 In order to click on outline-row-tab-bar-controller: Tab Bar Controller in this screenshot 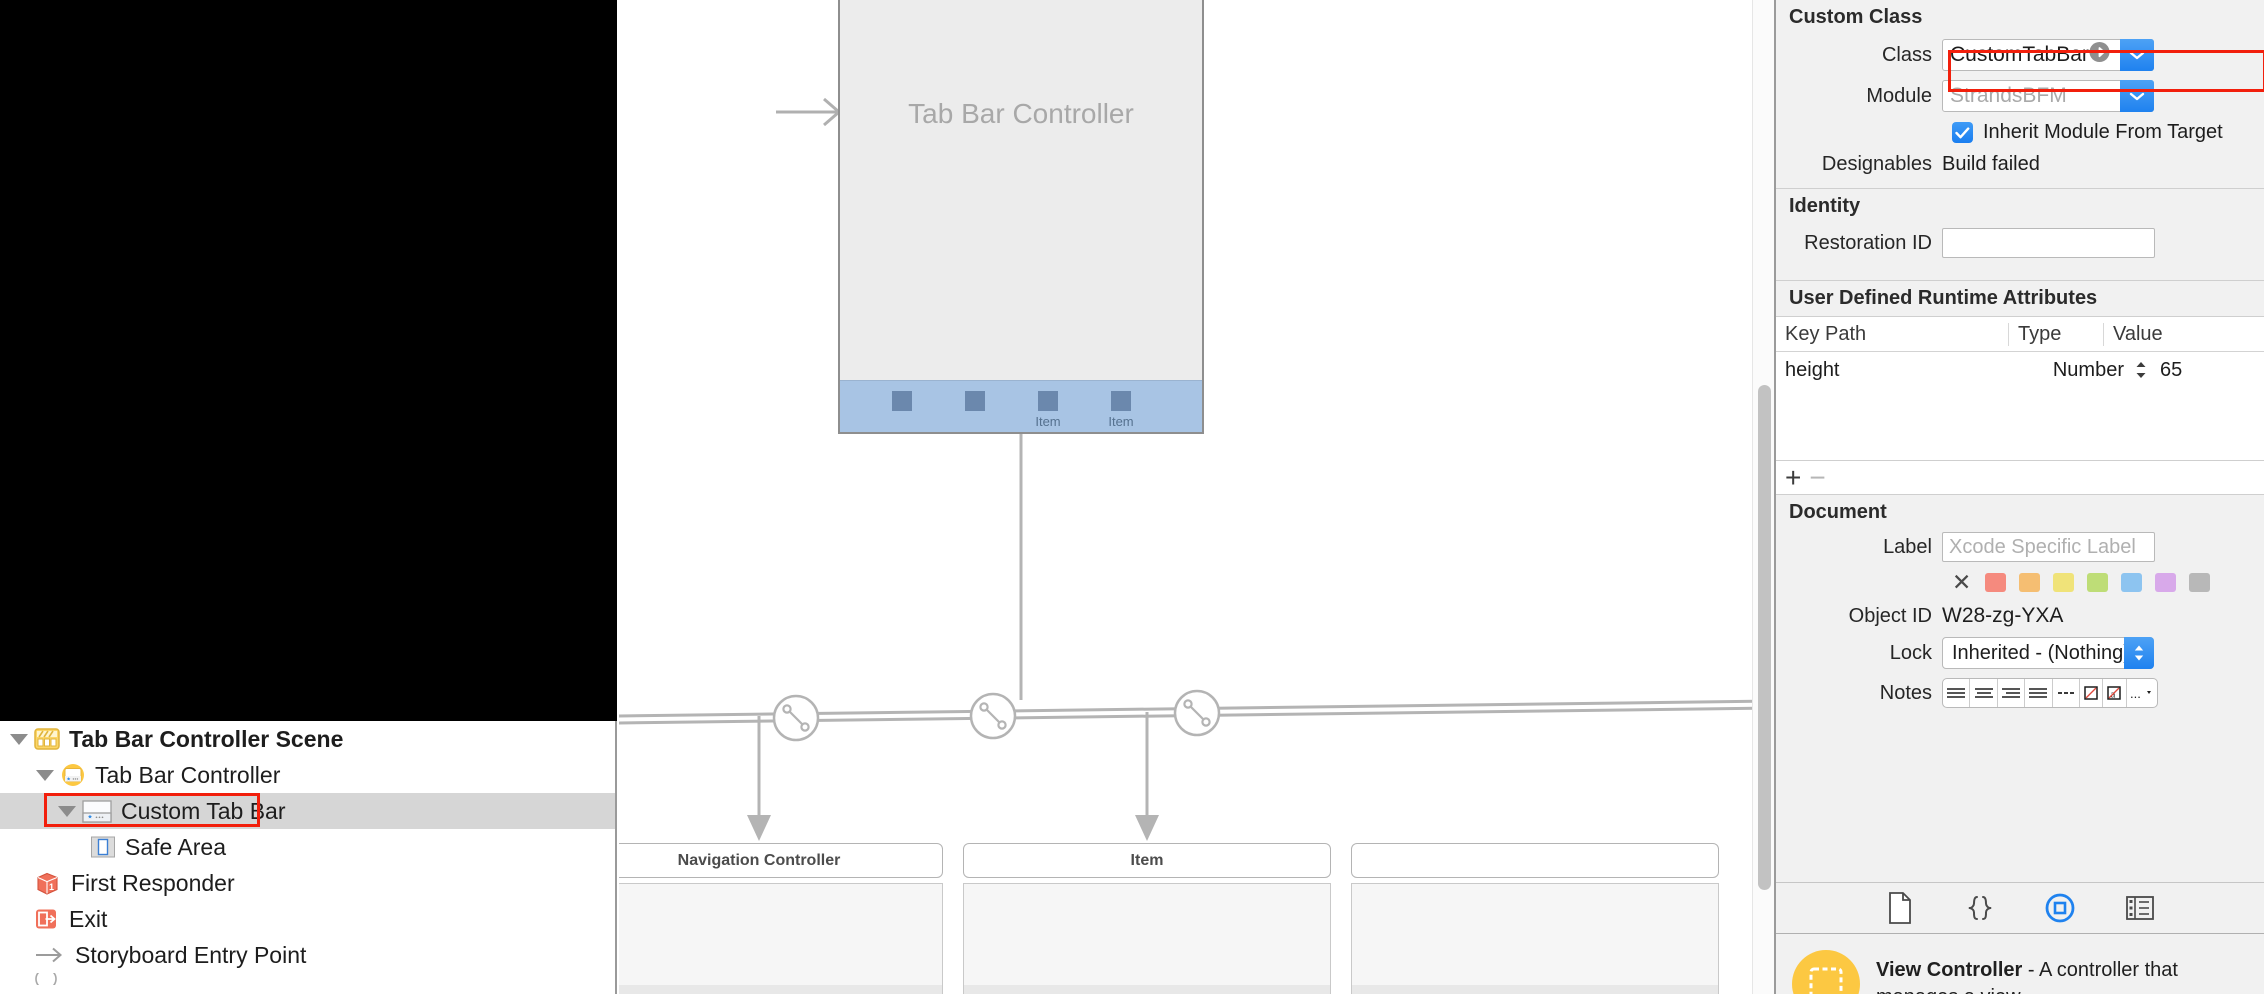, I will do `click(307, 775)`.